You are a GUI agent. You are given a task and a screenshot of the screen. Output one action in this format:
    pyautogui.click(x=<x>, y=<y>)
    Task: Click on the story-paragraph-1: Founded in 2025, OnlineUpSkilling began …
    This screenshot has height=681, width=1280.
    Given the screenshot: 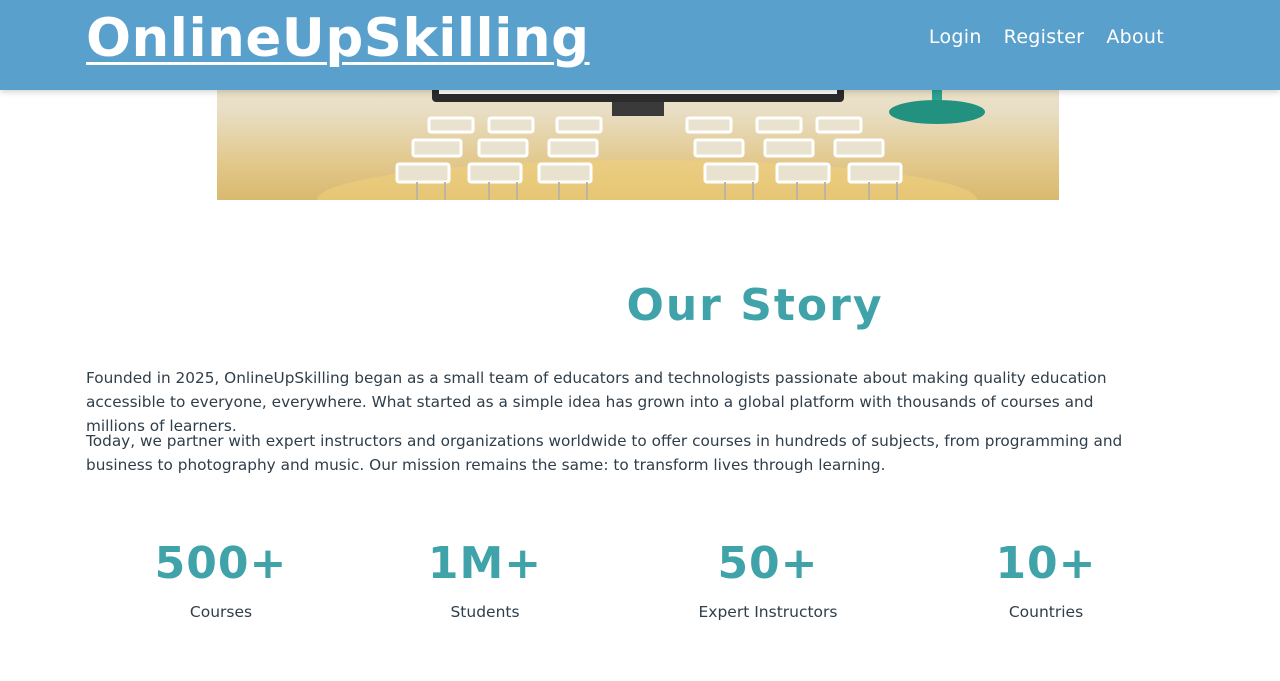 What is the action you would take?
    pyautogui.click(x=596, y=402)
    